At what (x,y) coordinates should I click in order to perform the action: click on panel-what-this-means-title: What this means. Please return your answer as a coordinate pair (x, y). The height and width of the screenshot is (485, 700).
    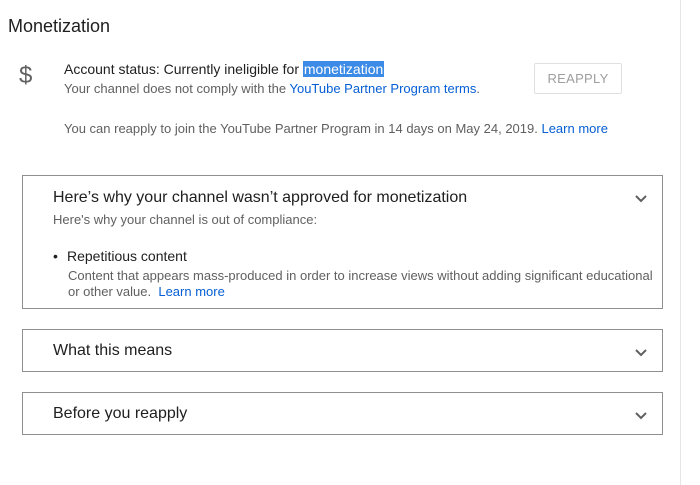
    Looking at the image, I should click on (112, 351).